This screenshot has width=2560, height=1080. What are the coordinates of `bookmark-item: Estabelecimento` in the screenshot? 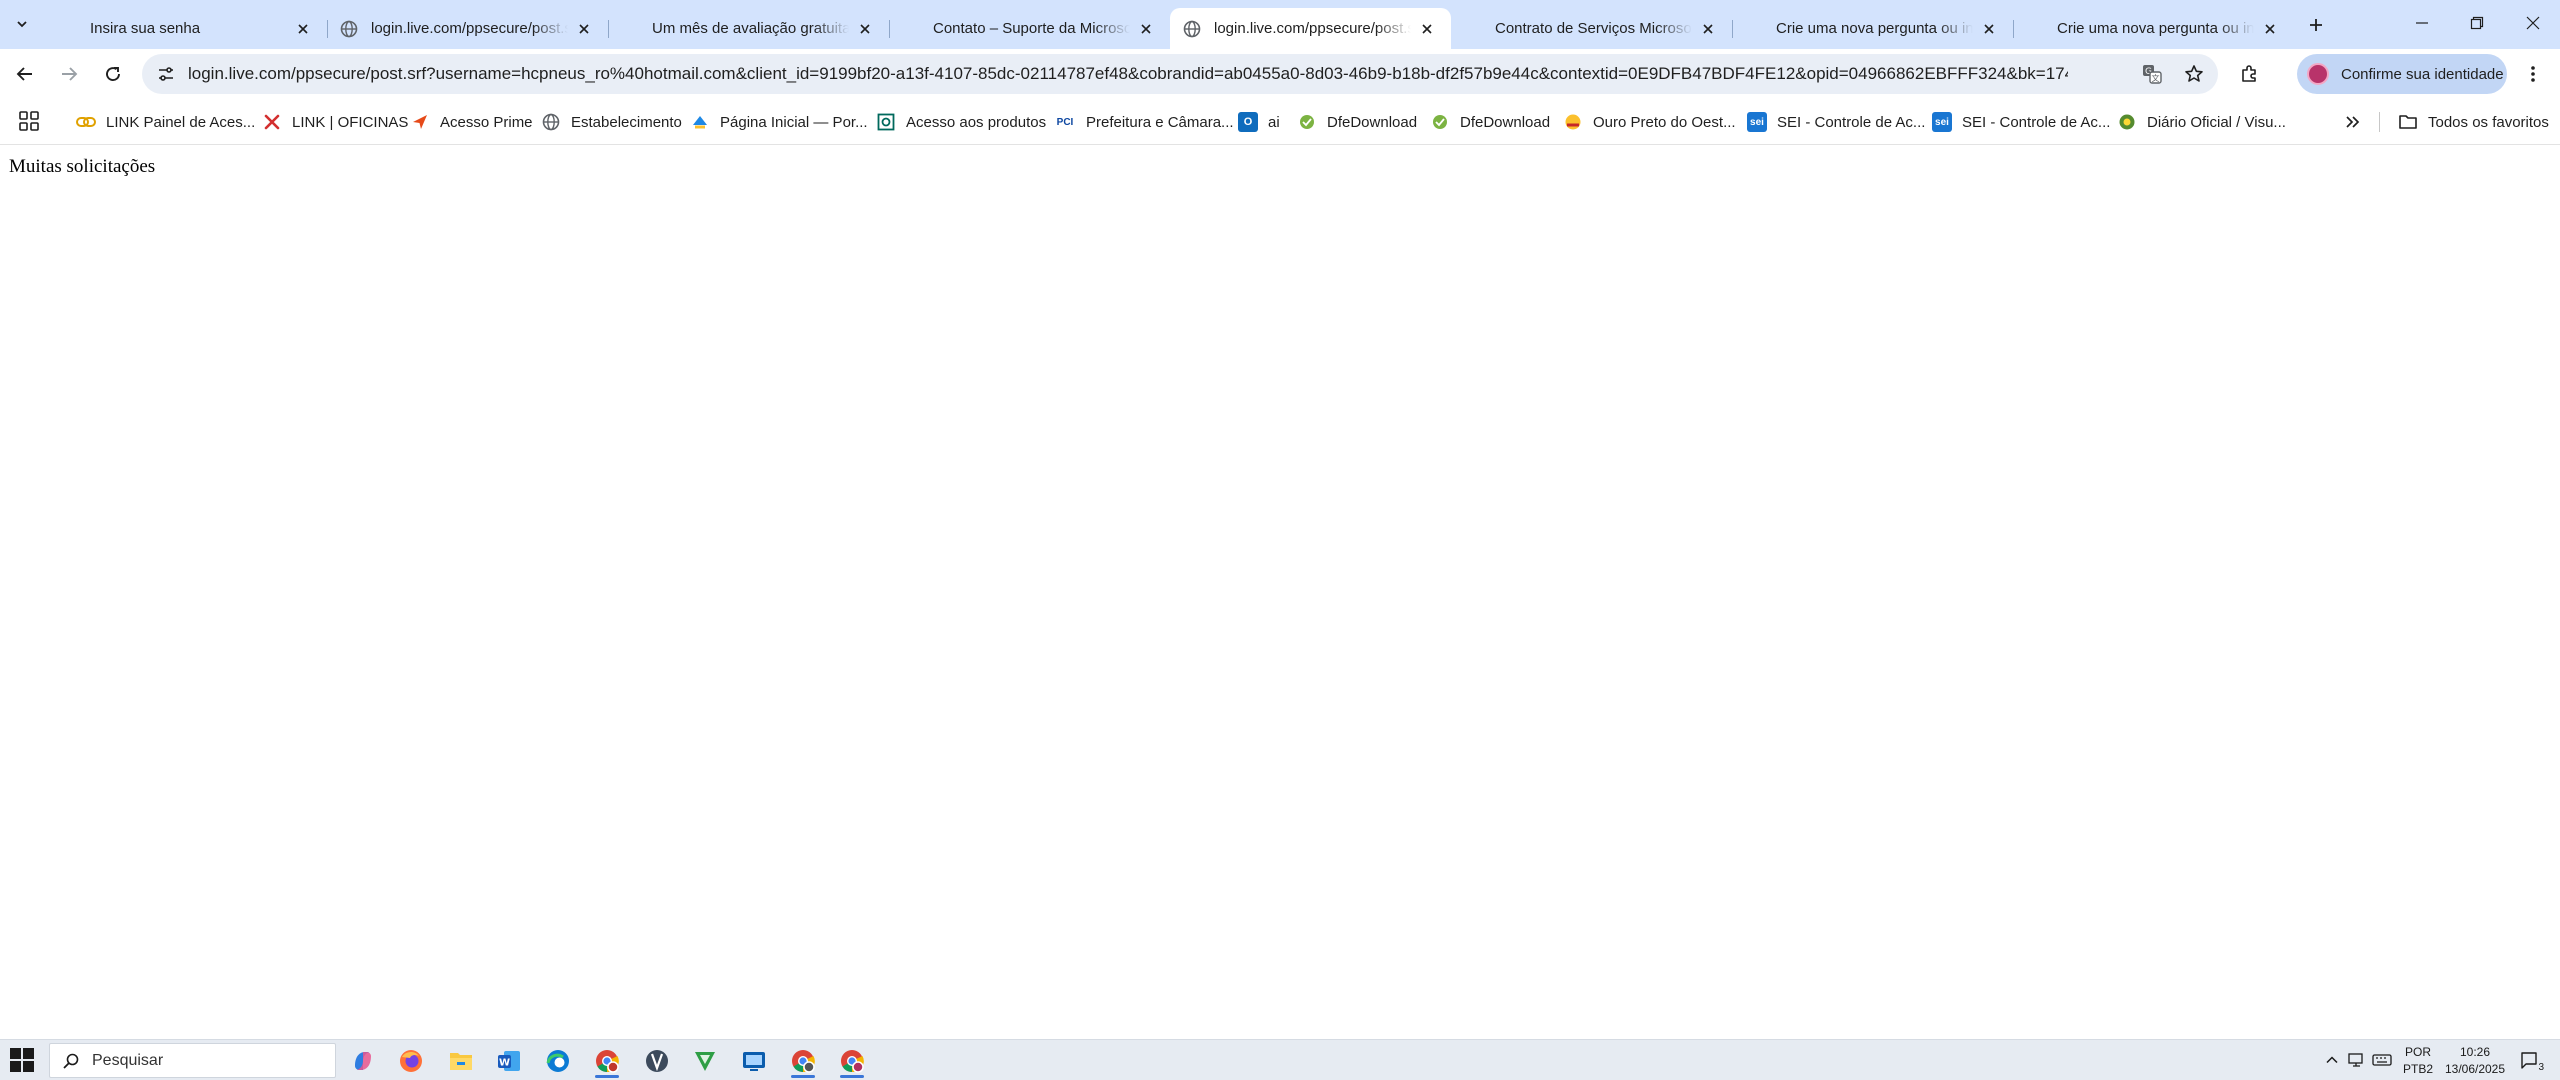 It's located at (611, 122).